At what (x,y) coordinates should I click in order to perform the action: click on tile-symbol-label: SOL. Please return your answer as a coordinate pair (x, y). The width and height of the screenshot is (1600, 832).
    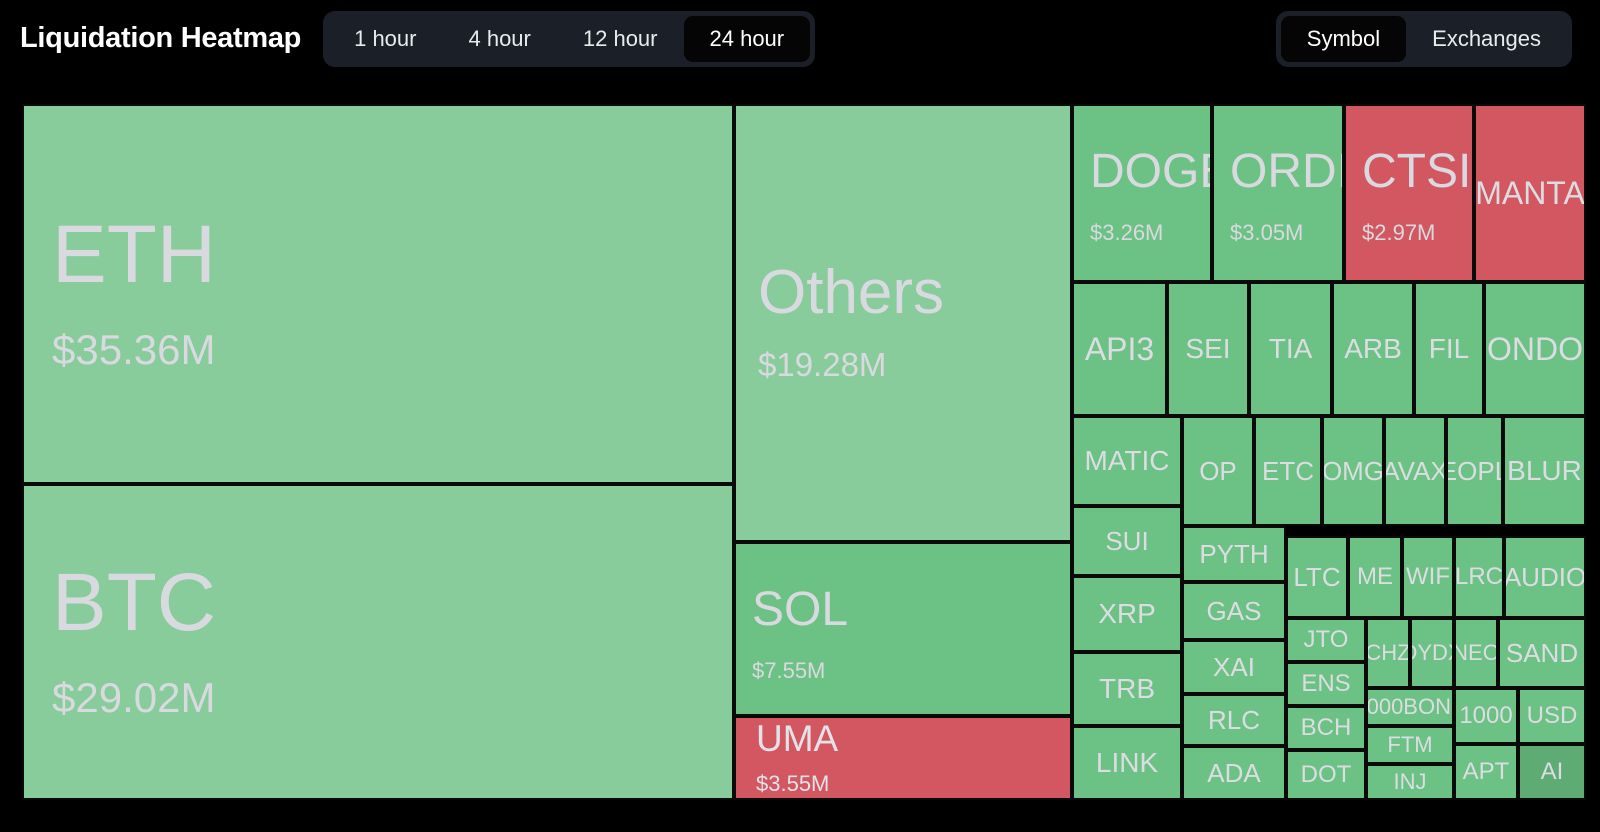
    Looking at the image, I should click on (800, 609).